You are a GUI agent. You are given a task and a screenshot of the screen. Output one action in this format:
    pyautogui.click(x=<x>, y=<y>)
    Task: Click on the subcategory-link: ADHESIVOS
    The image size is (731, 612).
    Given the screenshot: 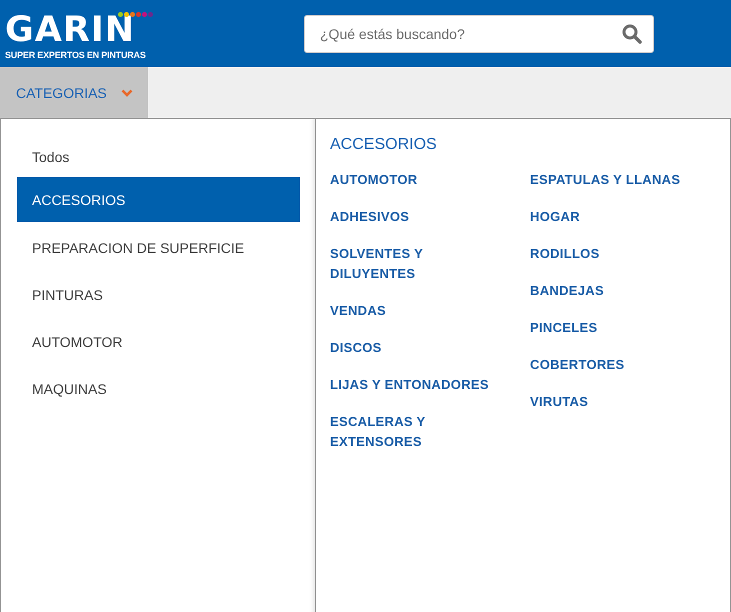 What is the action you would take?
    pyautogui.click(x=415, y=217)
    